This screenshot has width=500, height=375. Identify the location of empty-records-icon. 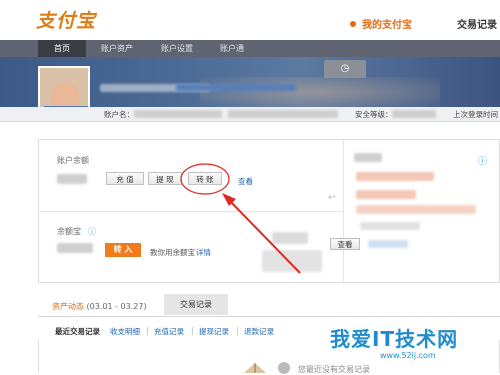
(255, 366).